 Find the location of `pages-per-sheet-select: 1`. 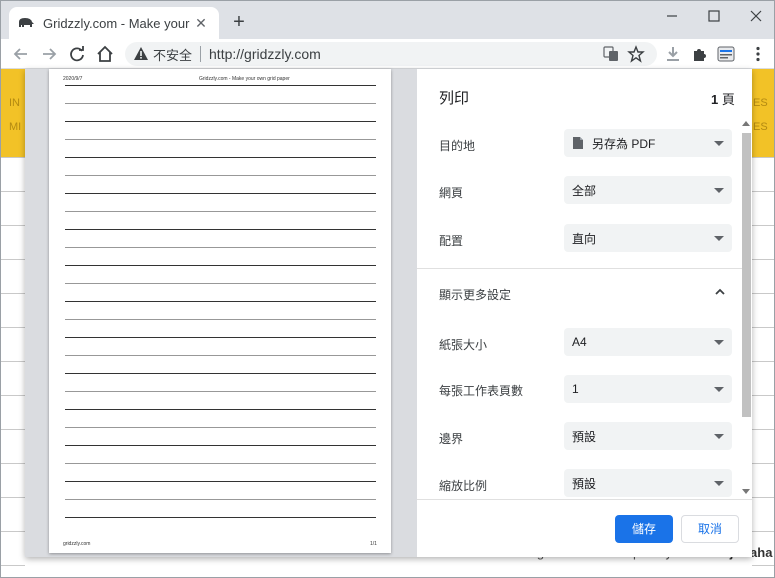

pages-per-sheet-select: 1 is located at coordinates (648, 389).